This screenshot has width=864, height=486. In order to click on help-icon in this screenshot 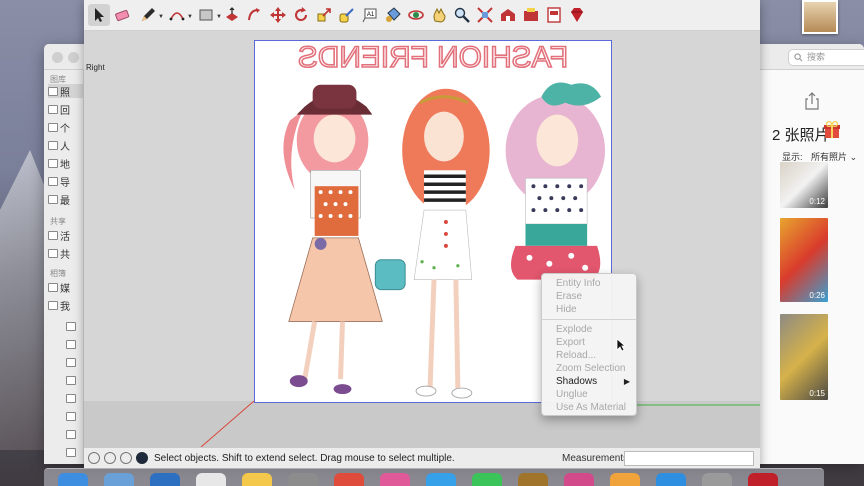, I will do `click(142, 458)`.